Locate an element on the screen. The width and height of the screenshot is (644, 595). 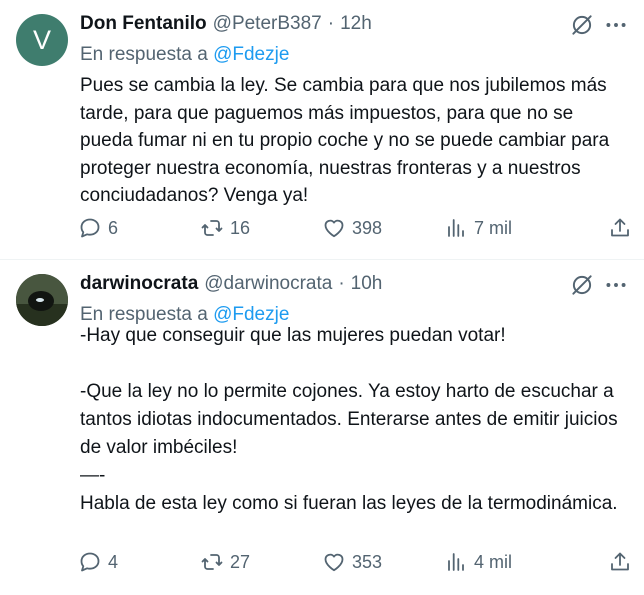
views-button: 4 mil is located at coordinates (478, 562).